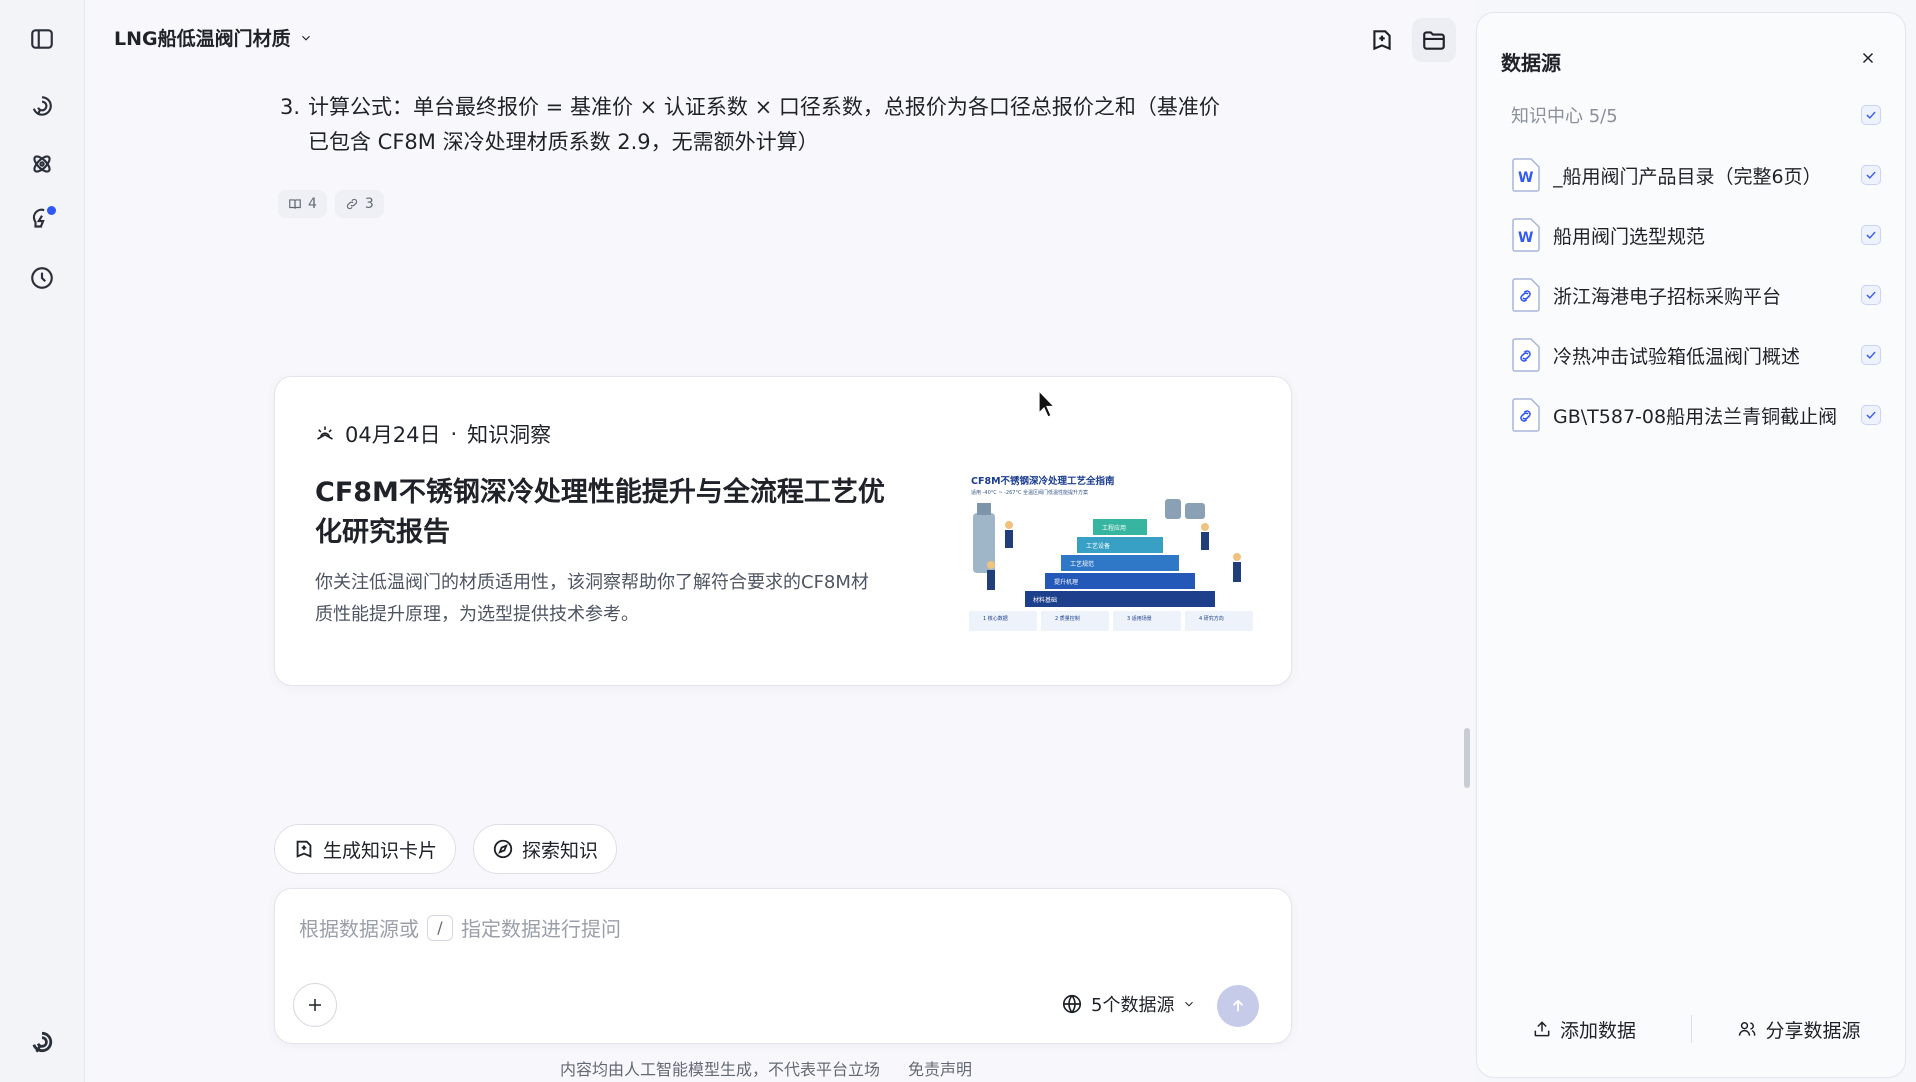 The height and width of the screenshot is (1082, 1916). I want to click on thumb-tier-3: 工艺规范, so click(1082, 564).